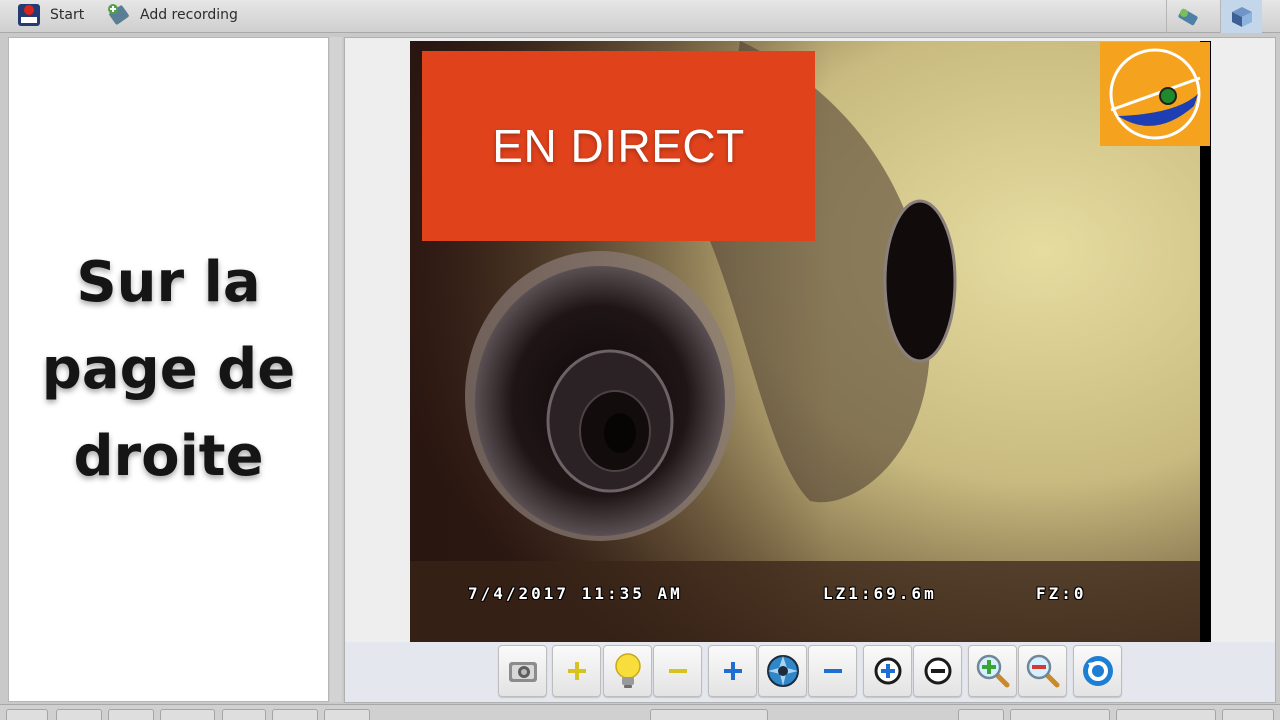 The image size is (1280, 720). I want to click on tools-icon, so click(1187, 16).